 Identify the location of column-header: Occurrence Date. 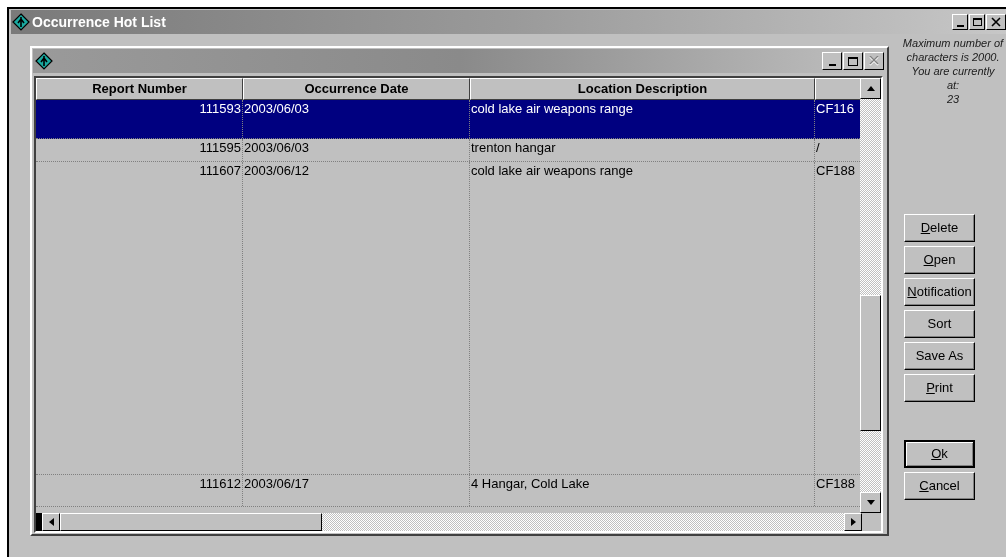
(356, 89).